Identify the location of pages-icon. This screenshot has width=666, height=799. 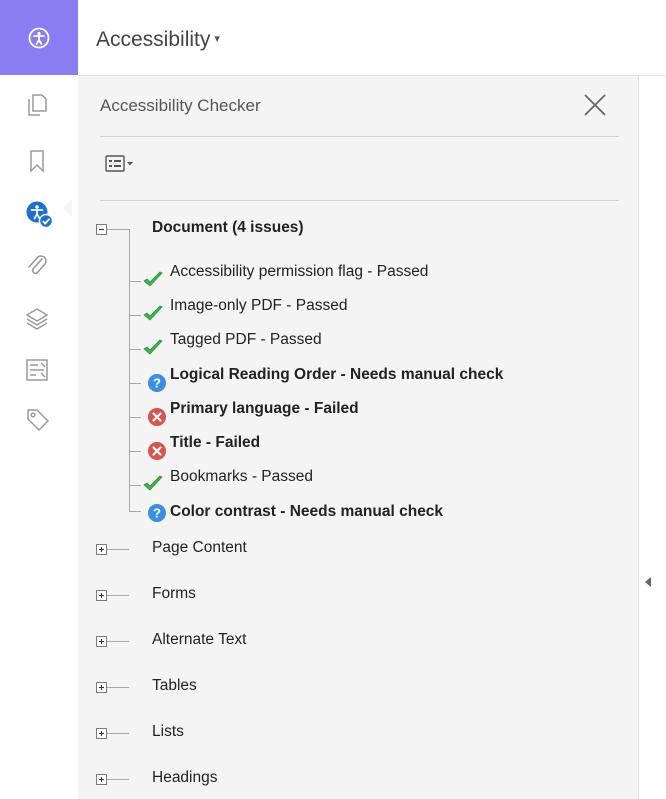
(37, 105).